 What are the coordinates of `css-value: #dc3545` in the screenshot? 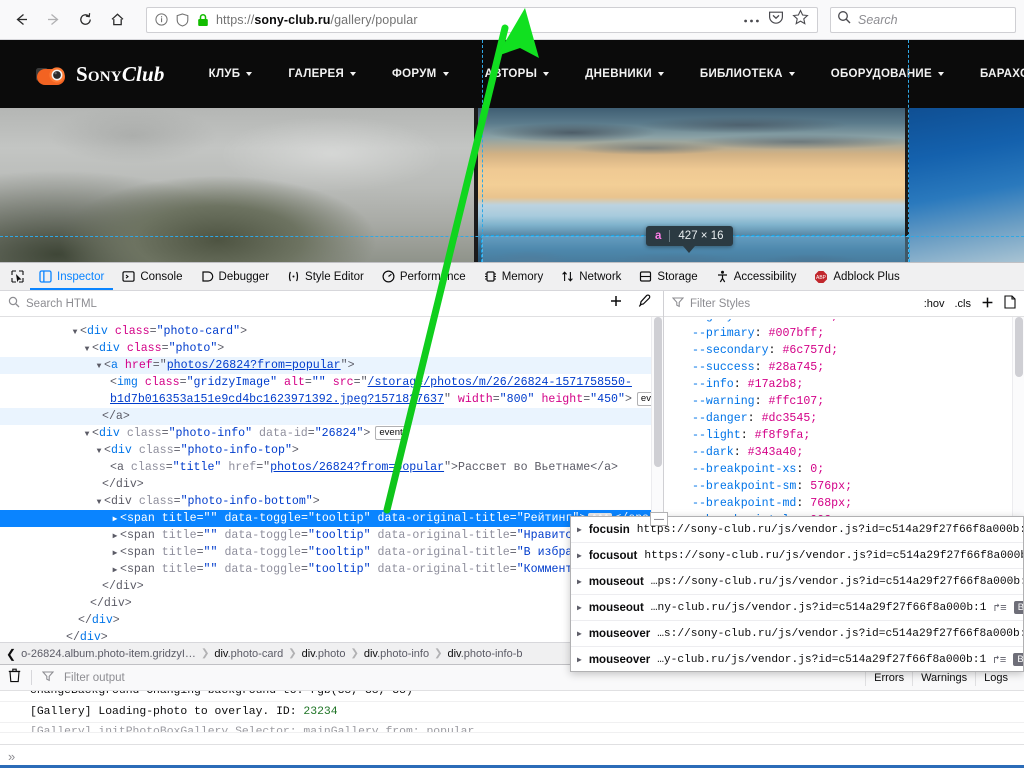 It's located at (786, 418).